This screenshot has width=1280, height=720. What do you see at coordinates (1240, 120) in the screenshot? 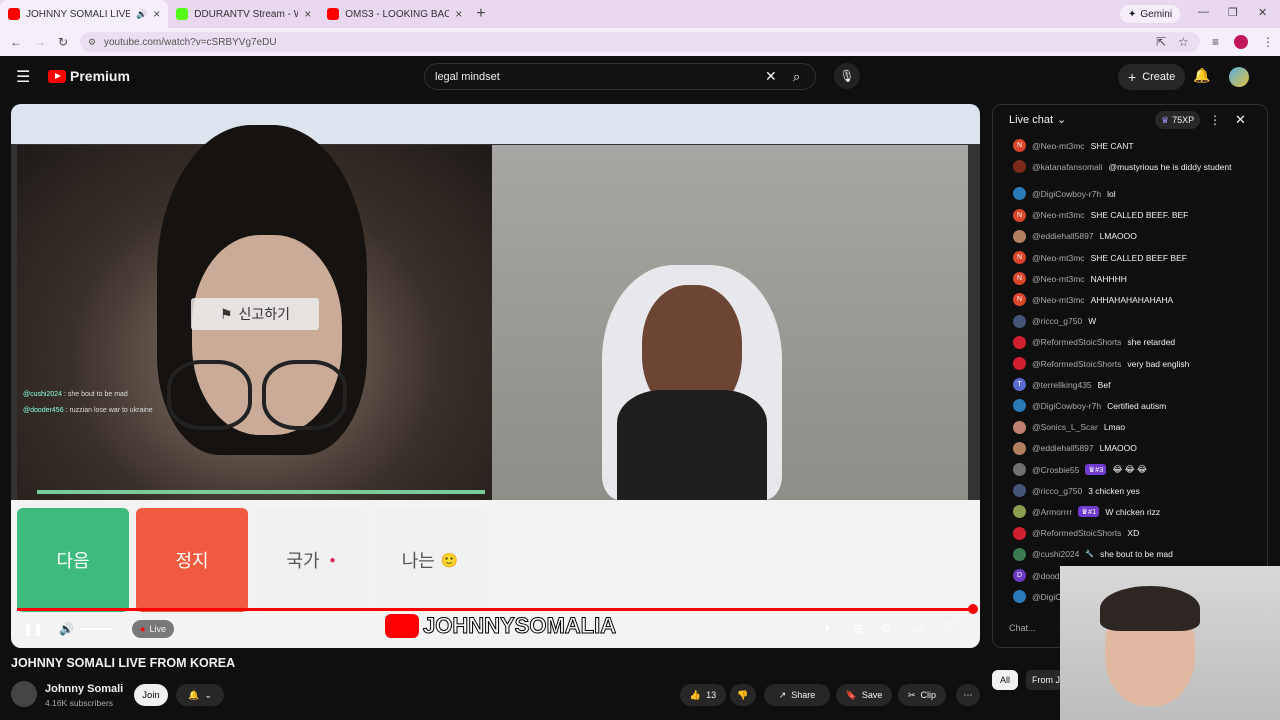
I see `close-chat-icon: ✕` at bounding box center [1240, 120].